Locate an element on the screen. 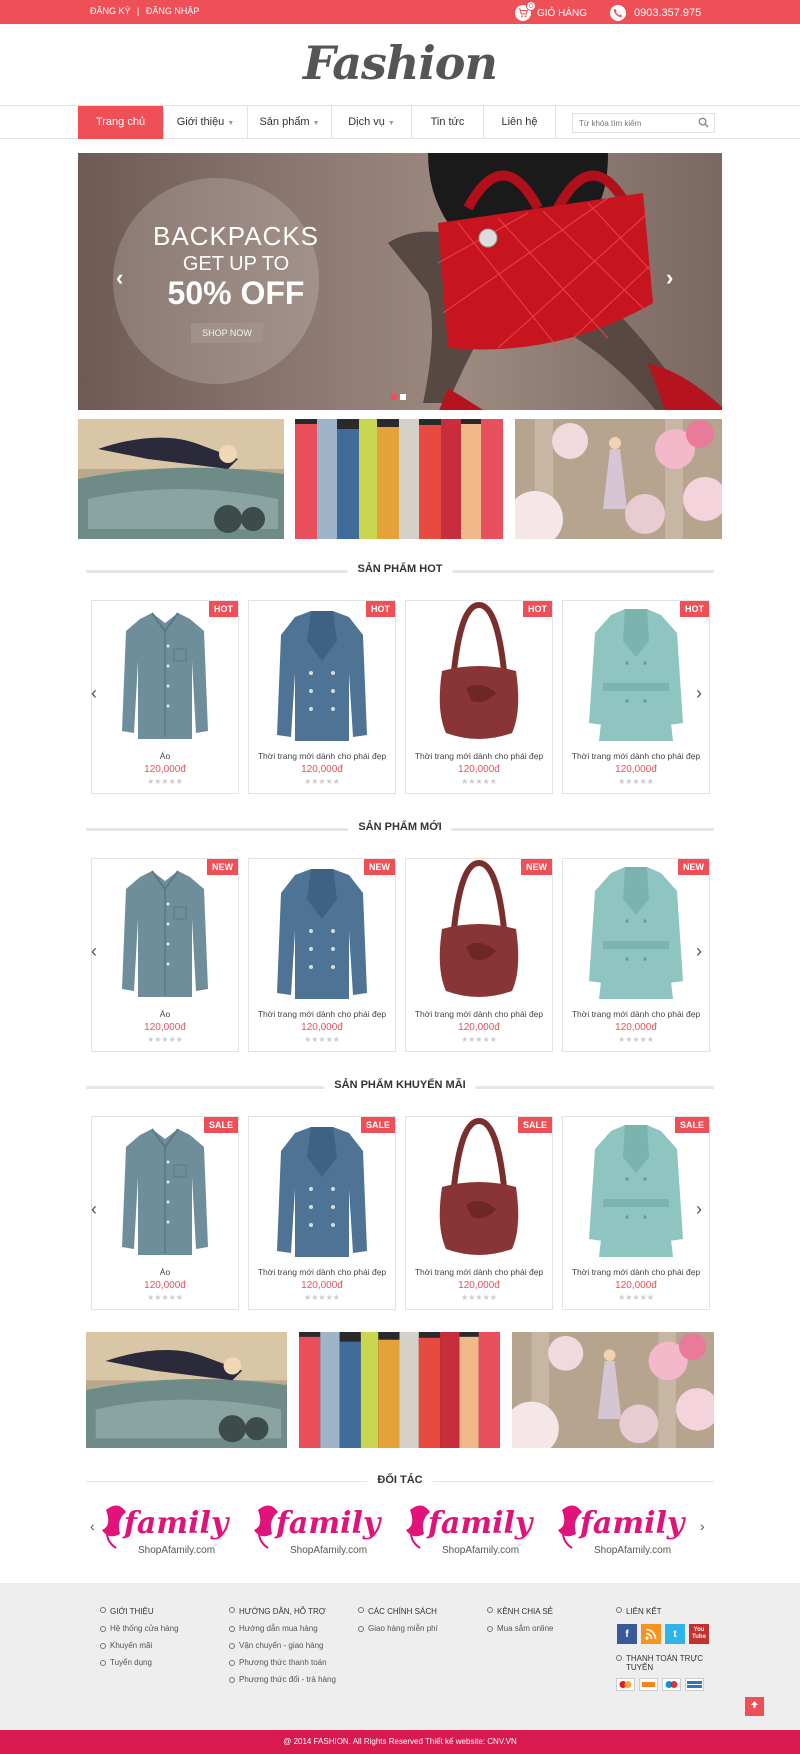 This screenshot has width=800, height=1754. footer-link: Phương thức đổi - trả hàng is located at coordinates (287, 1679).